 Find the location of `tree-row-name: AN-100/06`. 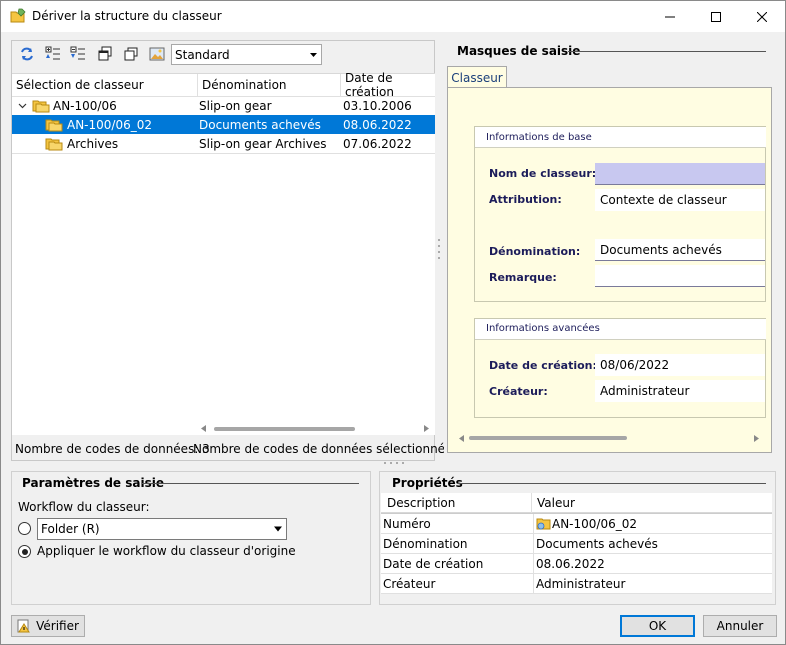

tree-row-name: AN-100/06 is located at coordinates (85, 105).